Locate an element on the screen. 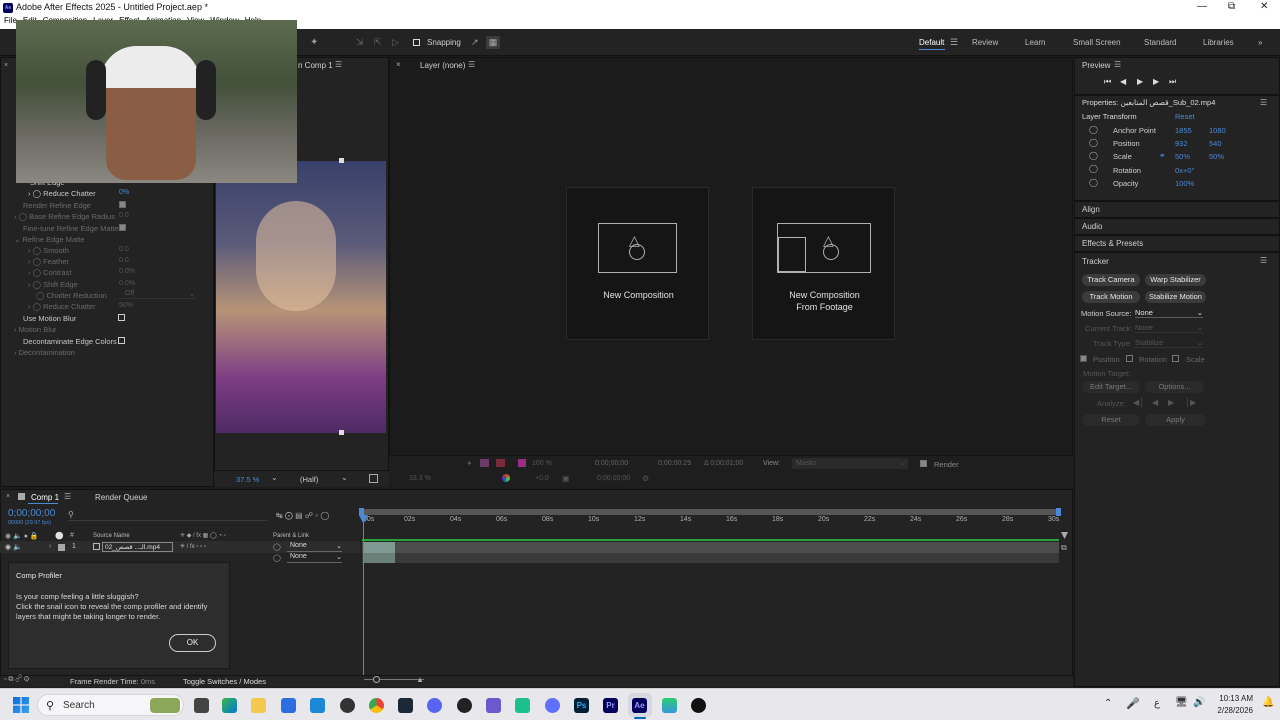 This screenshot has height=720, width=1280. analyze-forward-icon: ▶ is located at coordinates (1171, 402).